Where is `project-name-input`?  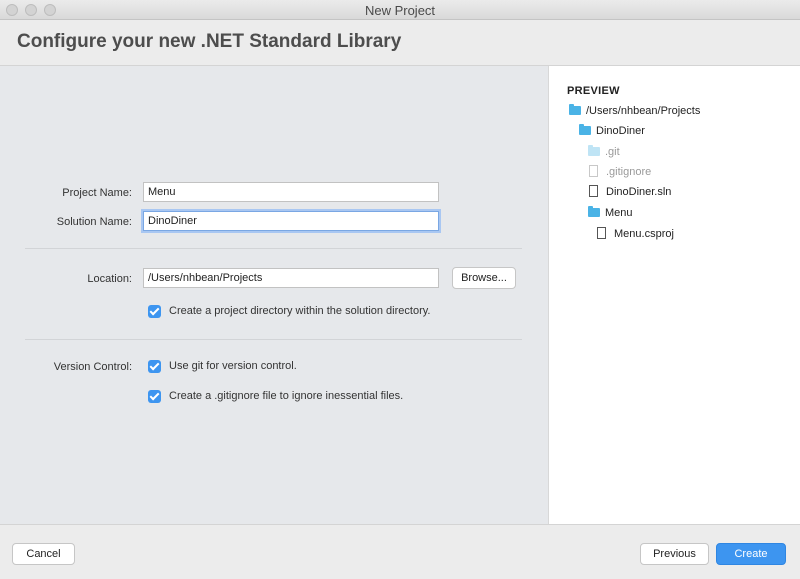 project-name-input is located at coordinates (291, 192).